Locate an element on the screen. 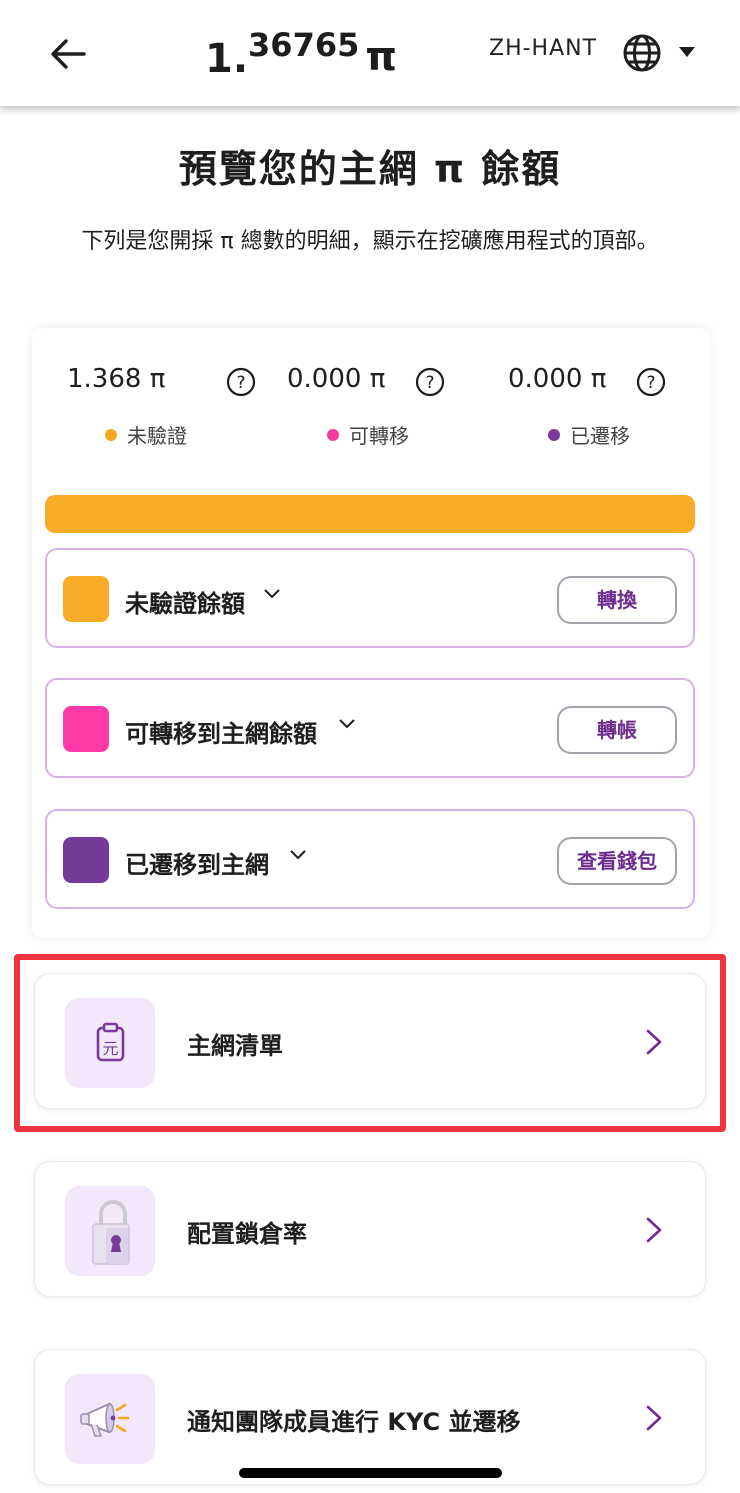 This screenshot has height=1493, width=740. globe-icon is located at coordinates (642, 53).